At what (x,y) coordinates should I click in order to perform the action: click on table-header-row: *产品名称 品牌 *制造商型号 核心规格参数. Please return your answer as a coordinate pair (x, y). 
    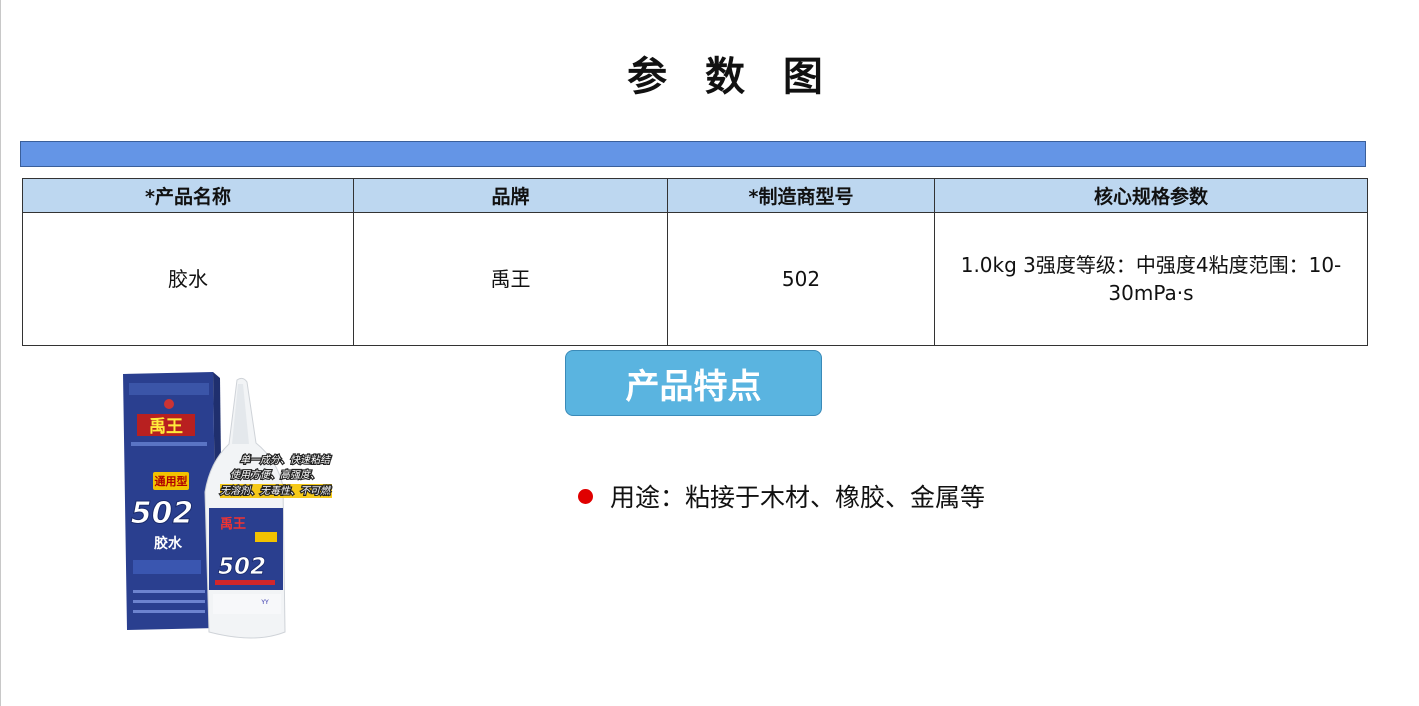
    Looking at the image, I should click on (695, 195).